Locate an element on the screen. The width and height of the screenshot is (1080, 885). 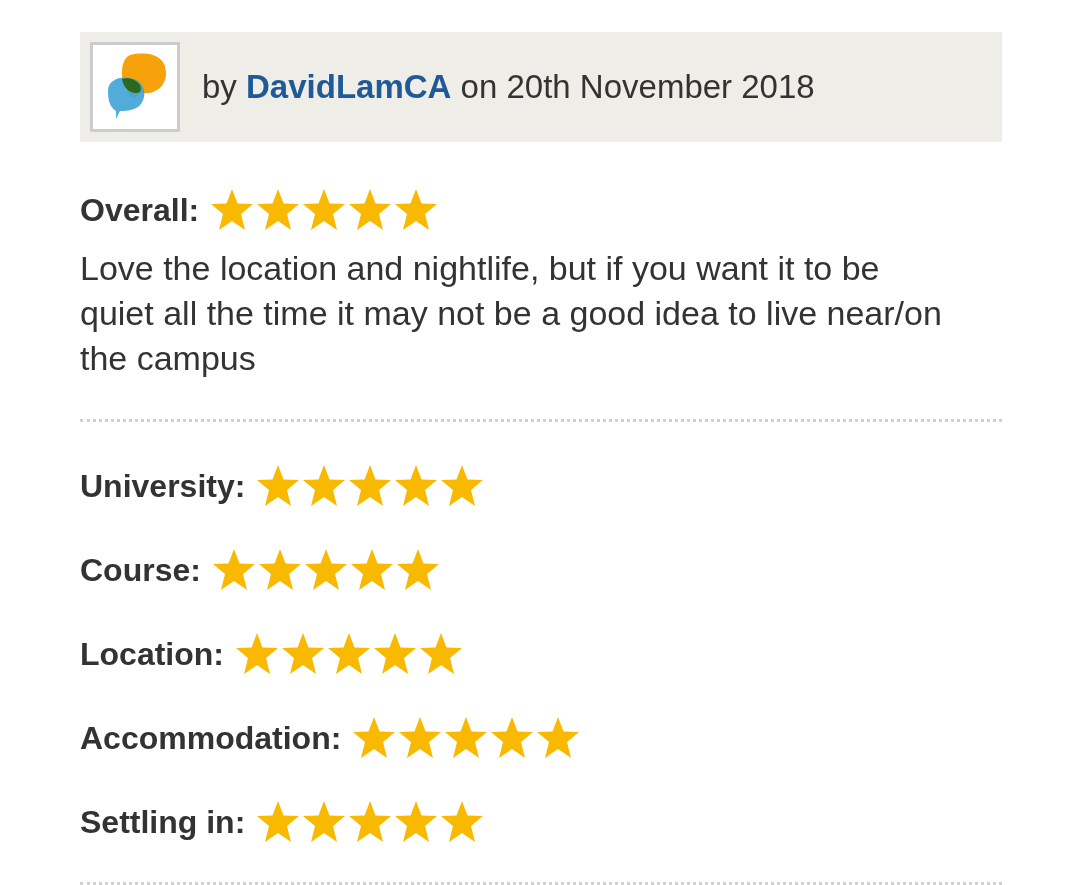
rating-label: Overall: is located at coordinates (140, 210).